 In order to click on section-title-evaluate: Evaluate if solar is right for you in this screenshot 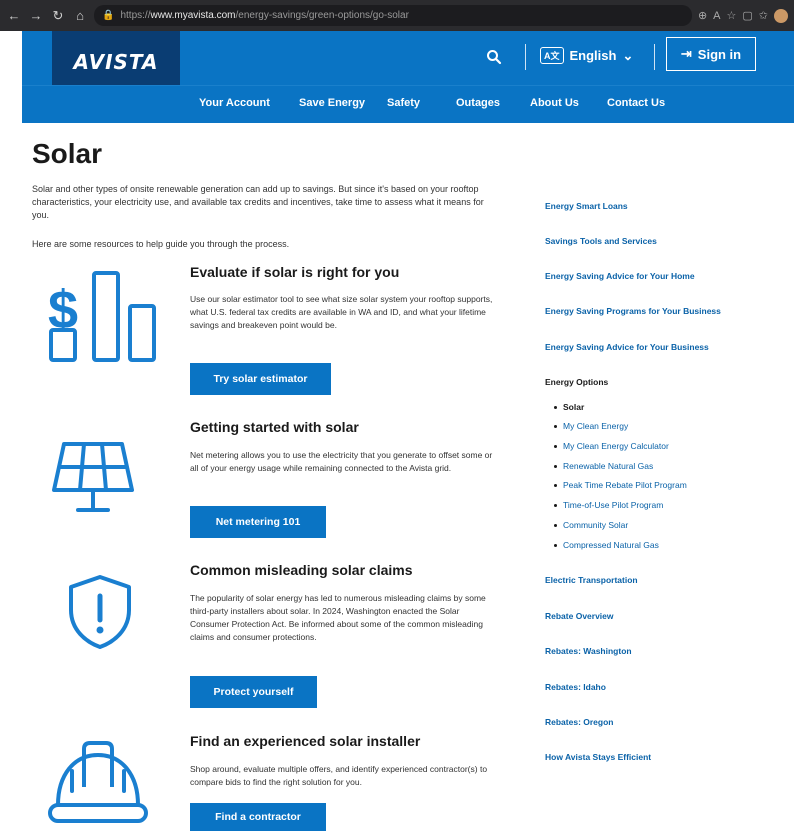, I will do `click(295, 272)`.